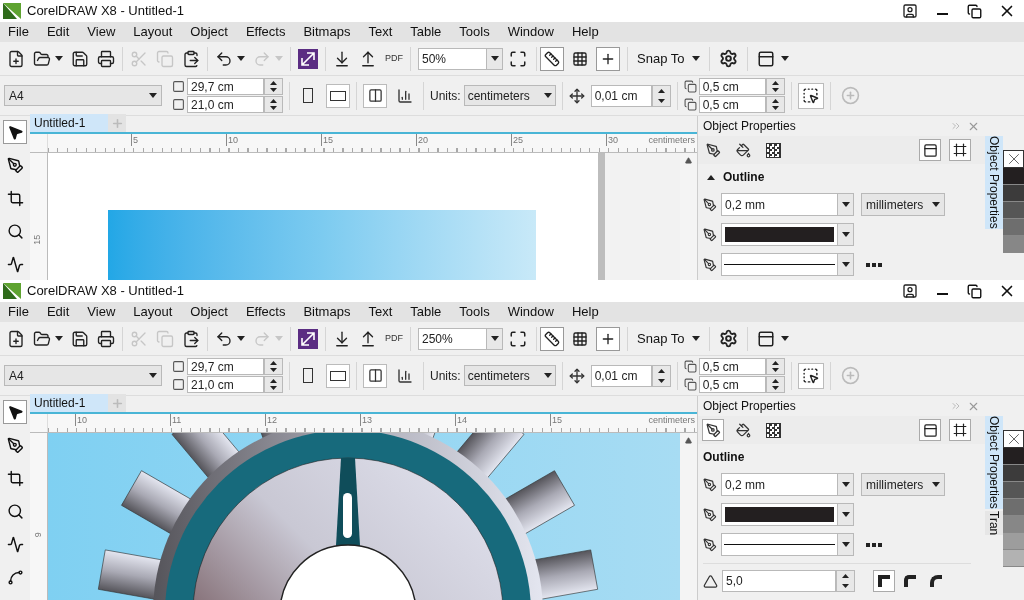 This screenshot has width=1024, height=600. Describe the element at coordinates (452, 338) in the screenshot. I see `zoom-level-field: 250%` at that location.